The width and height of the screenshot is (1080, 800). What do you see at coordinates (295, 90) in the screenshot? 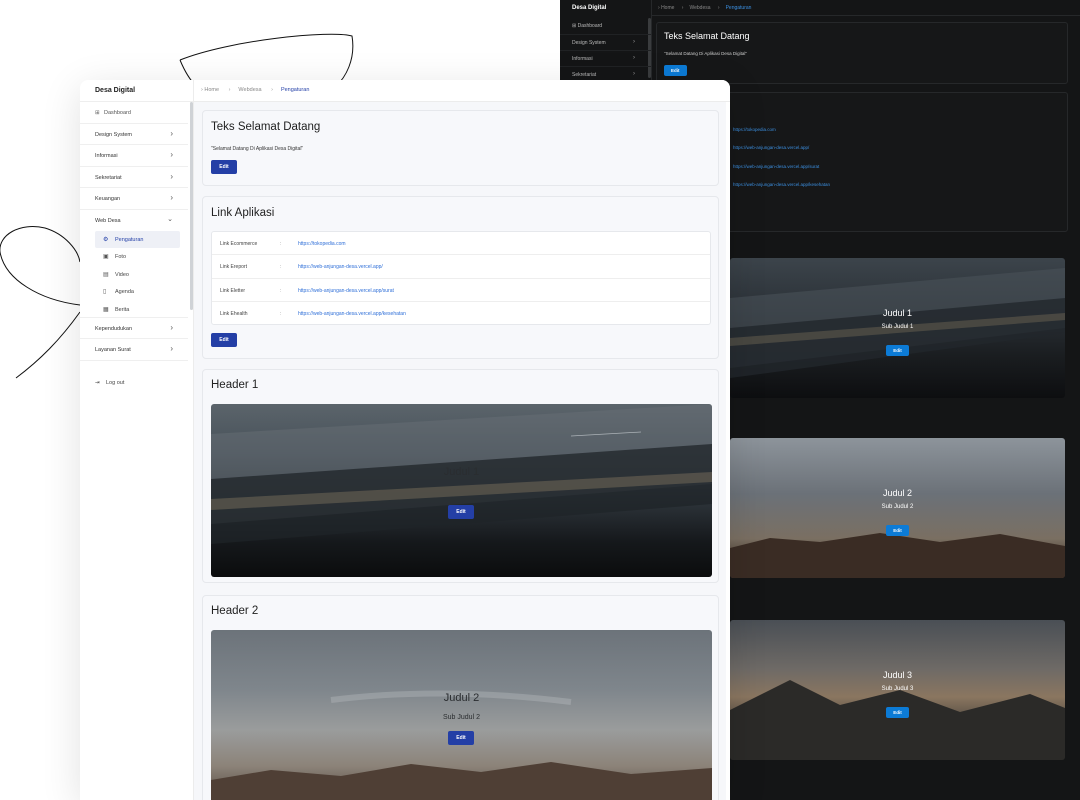
I see `breadcrumb-current: Pengaturan` at bounding box center [295, 90].